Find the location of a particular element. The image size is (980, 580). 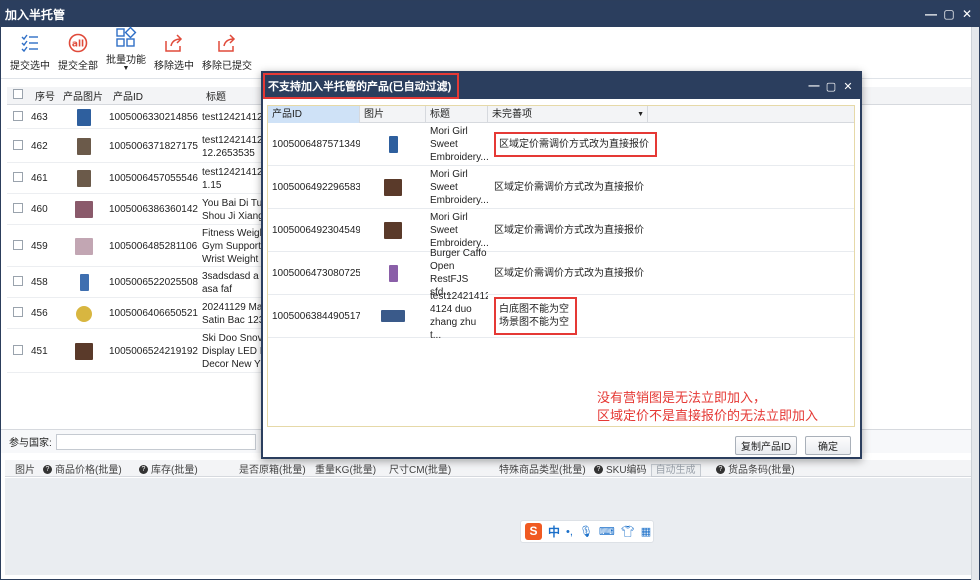

submit-selected-button: 提交选中 is located at coordinates (30, 52).